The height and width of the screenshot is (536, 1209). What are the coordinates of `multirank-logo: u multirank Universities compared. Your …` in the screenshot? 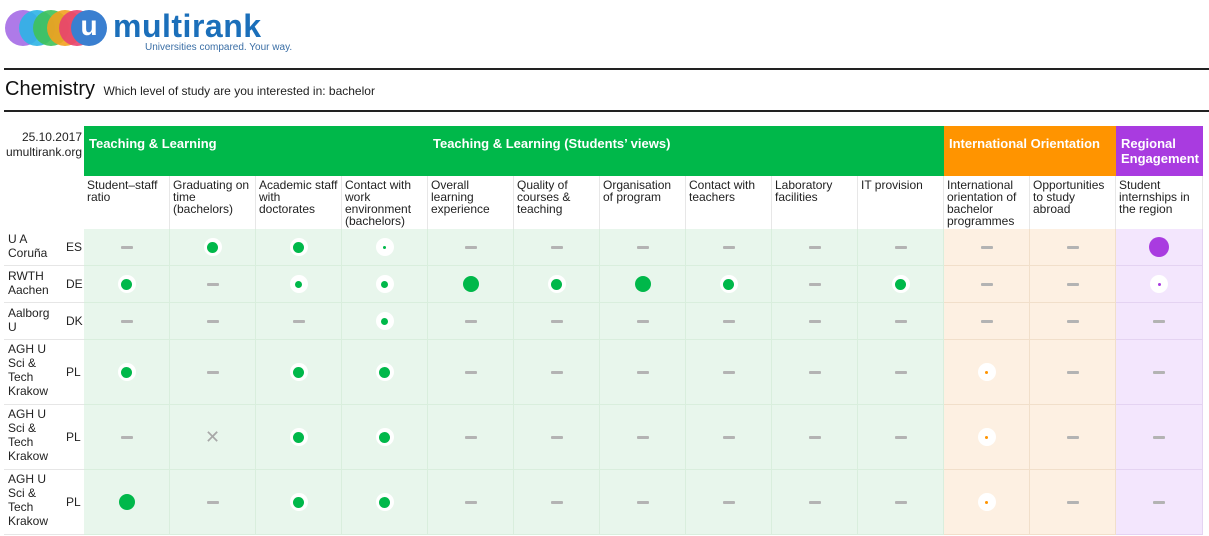 It's located at (150, 32).